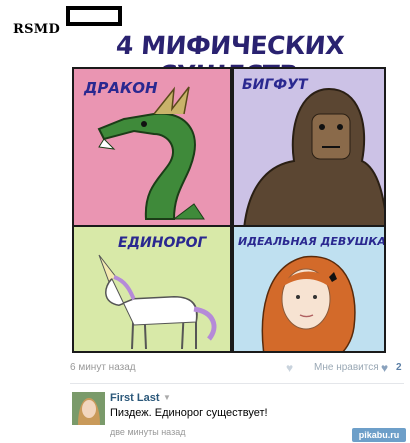  I want to click on panel-label-dragon: ДРАКОН, so click(121, 88).